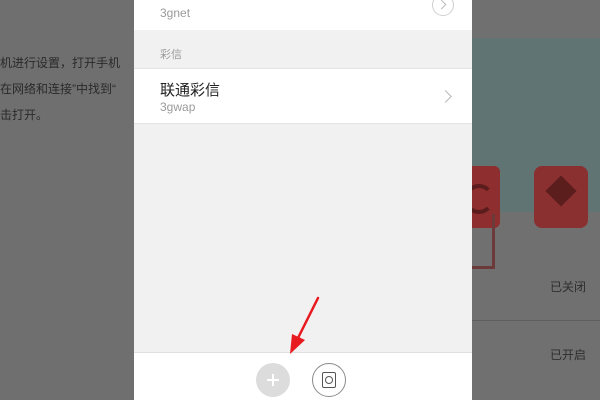 This screenshot has height=400, width=600. I want to click on background-frame, so click(483, 241).